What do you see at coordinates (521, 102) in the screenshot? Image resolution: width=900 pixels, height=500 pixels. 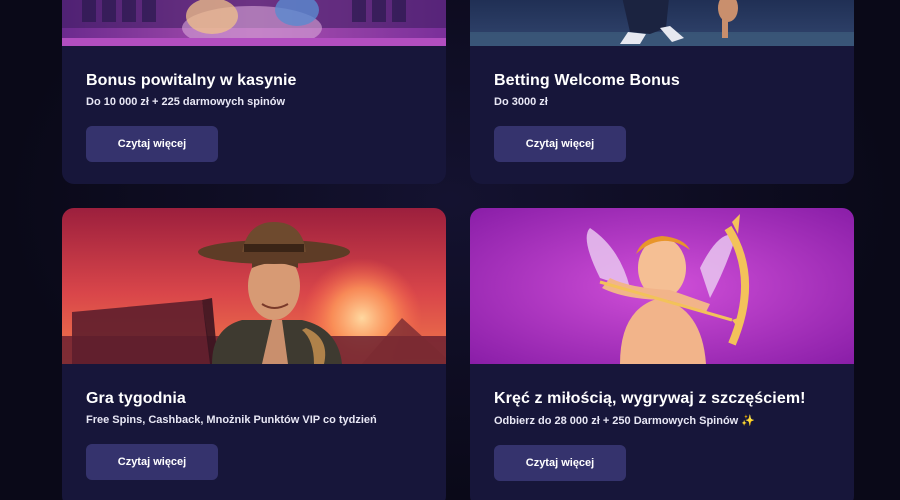 I see `promo-subtitle: Do 3000 zł` at bounding box center [521, 102].